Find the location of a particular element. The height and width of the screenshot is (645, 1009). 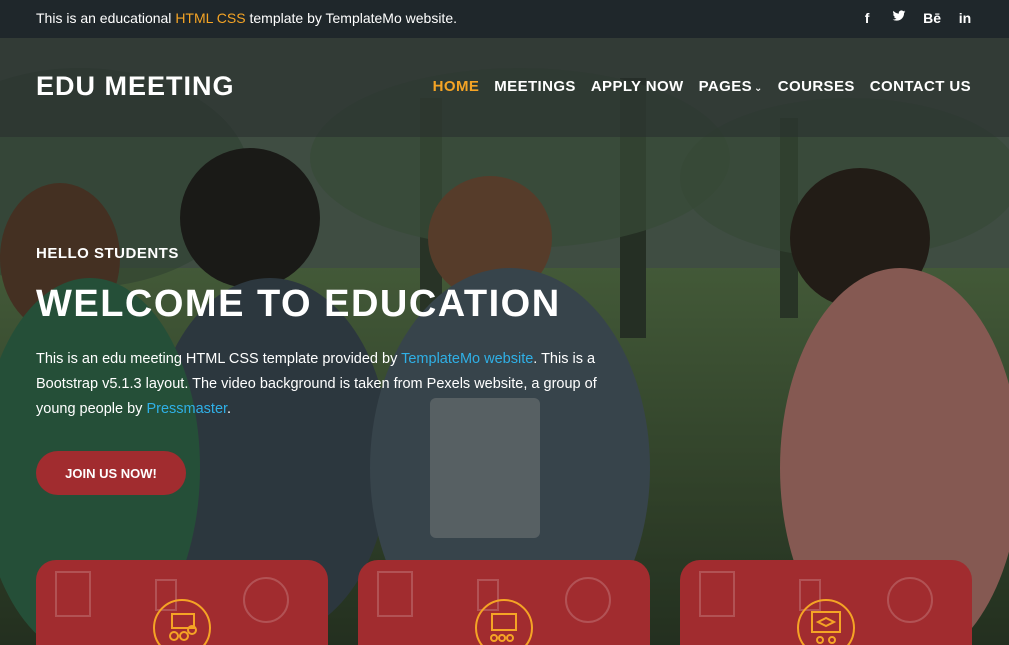

nav-pages: PAGES ⌄ is located at coordinates (731, 86).